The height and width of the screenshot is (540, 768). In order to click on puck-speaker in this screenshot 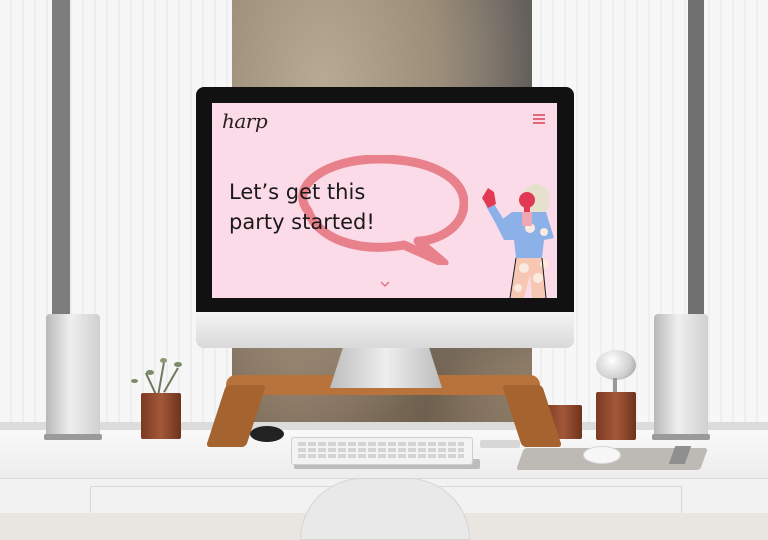, I will do `click(267, 434)`.